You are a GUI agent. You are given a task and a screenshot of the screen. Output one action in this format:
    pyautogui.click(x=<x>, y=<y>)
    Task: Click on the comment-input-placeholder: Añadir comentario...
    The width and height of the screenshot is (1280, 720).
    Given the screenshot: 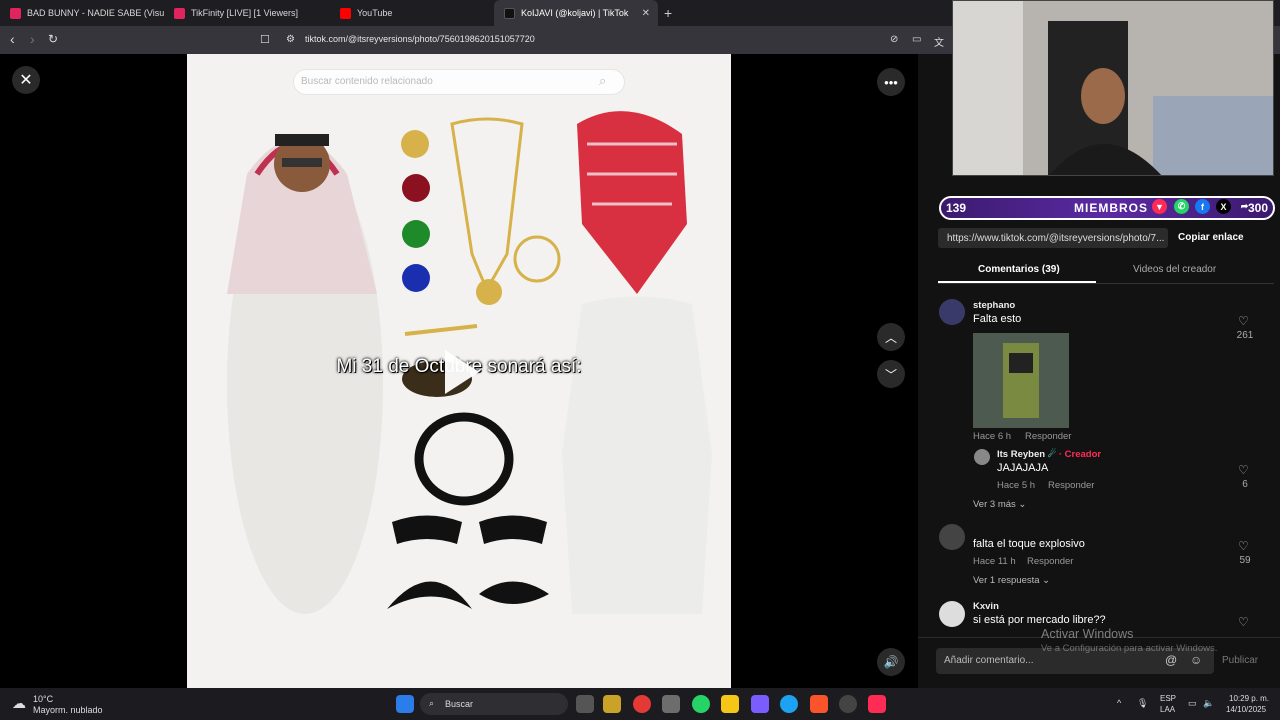 What is the action you would take?
    pyautogui.click(x=989, y=660)
    